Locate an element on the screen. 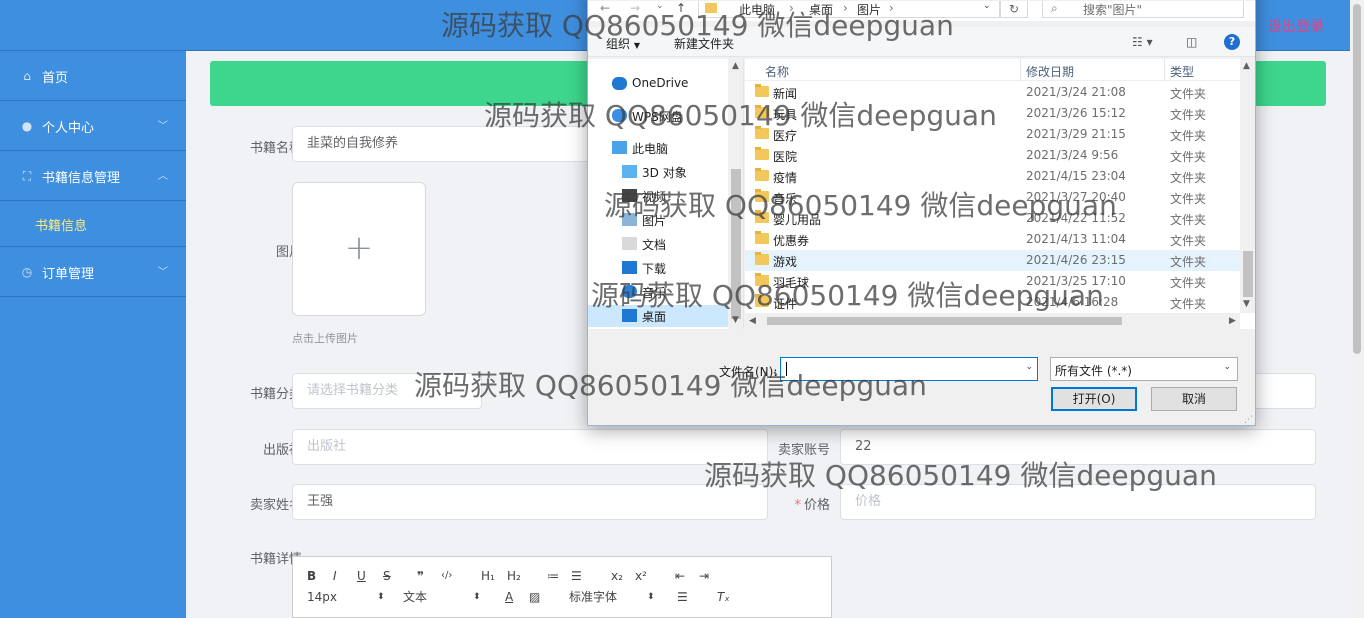 This screenshot has width=1364, height=618. user-icon: ● is located at coordinates (27, 126).